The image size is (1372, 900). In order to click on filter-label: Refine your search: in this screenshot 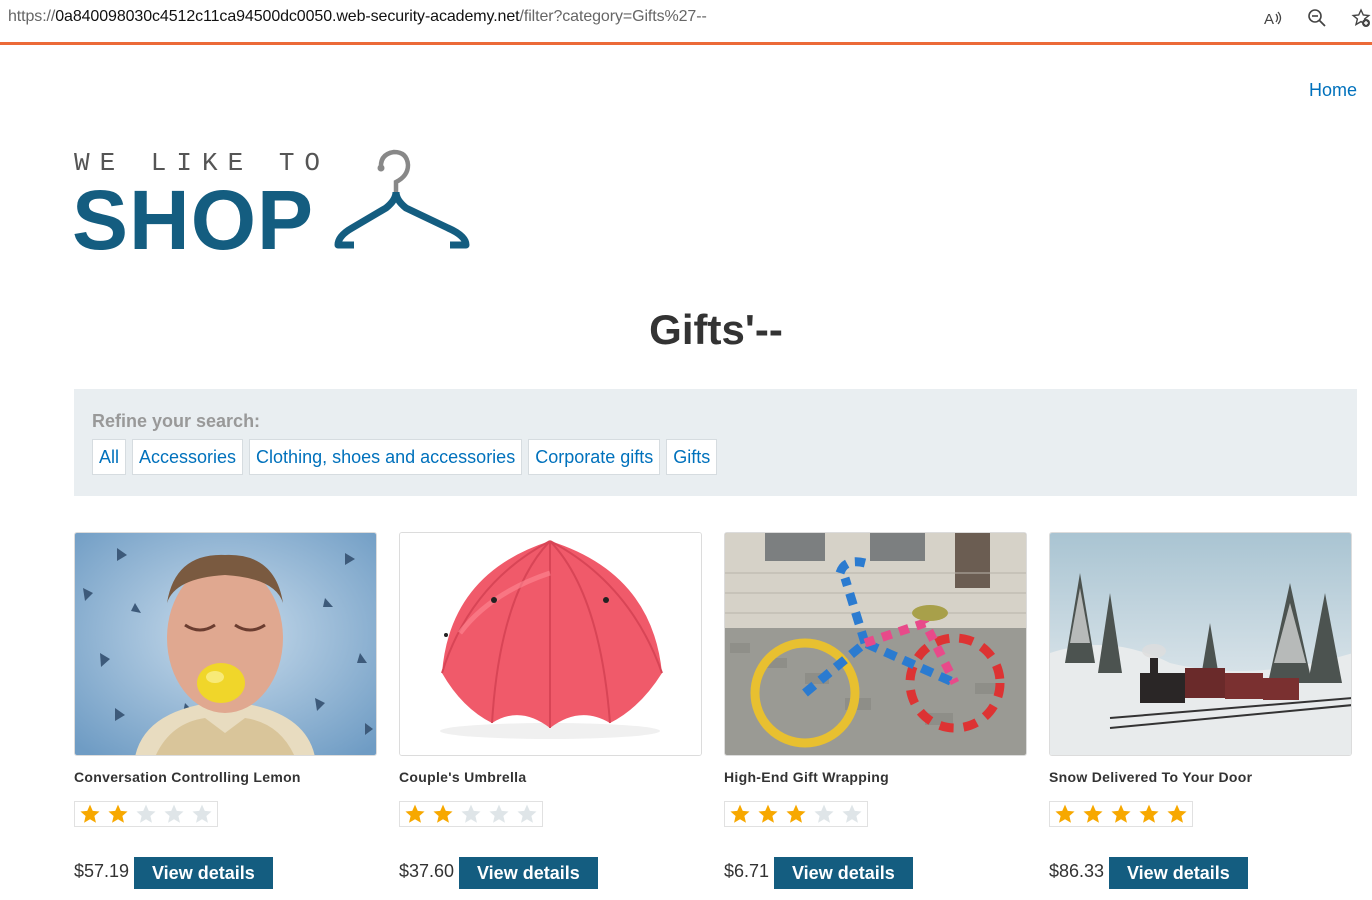, I will do `click(176, 421)`.